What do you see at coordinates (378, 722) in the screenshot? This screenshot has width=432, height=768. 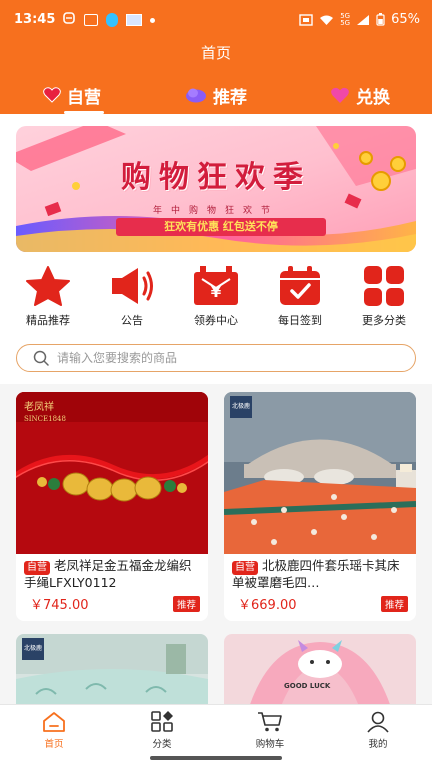 I see `user-icon` at bounding box center [378, 722].